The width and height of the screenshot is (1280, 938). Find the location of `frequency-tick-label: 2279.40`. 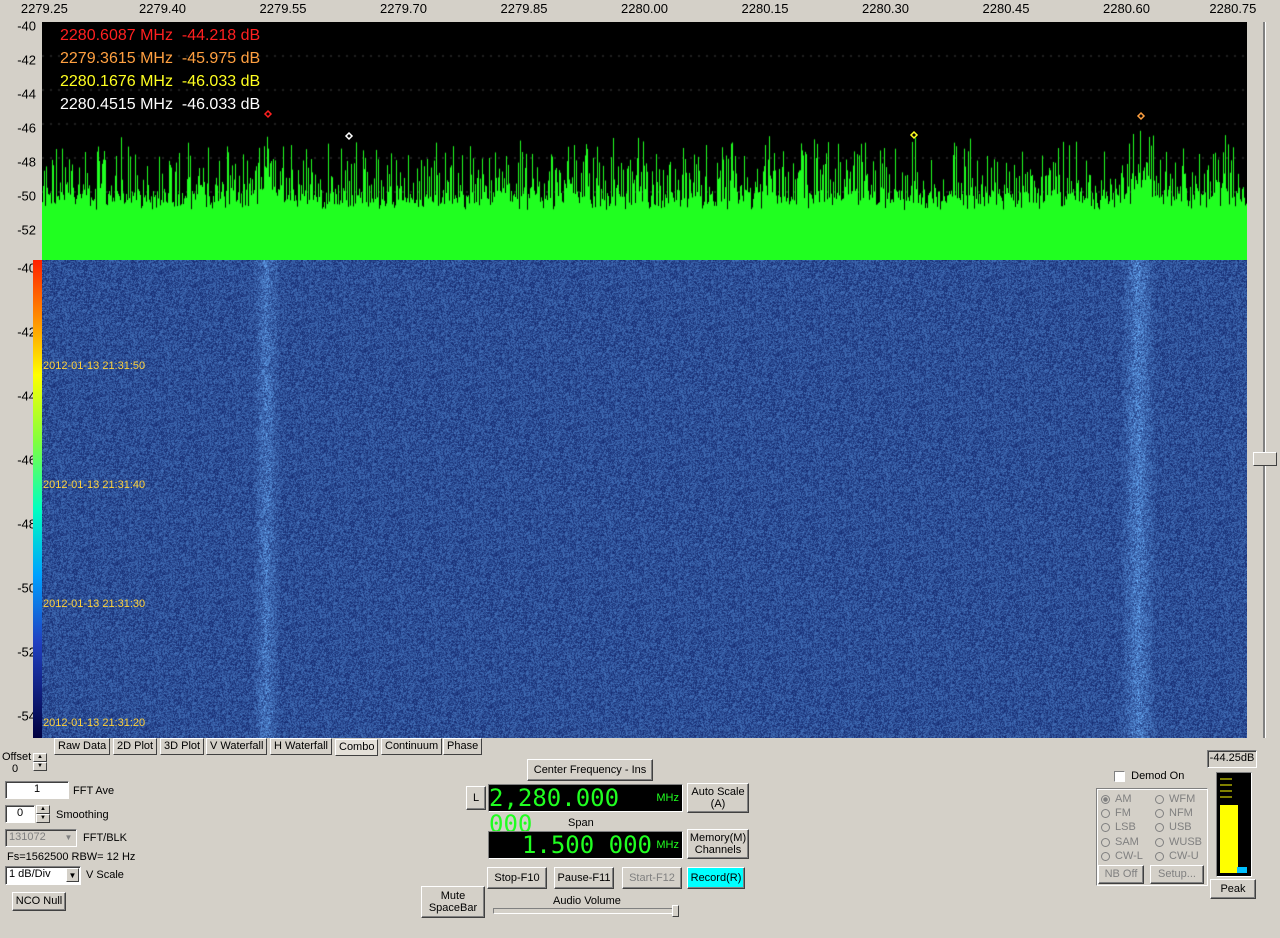

frequency-tick-label: 2279.40 is located at coordinates (162, 8).